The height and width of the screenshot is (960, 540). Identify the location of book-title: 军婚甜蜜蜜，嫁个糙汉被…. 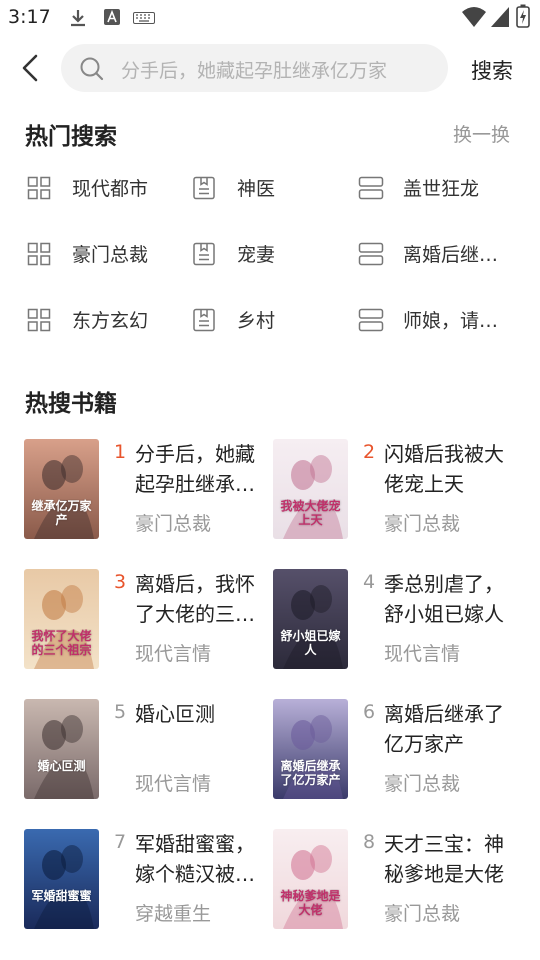
(201, 859).